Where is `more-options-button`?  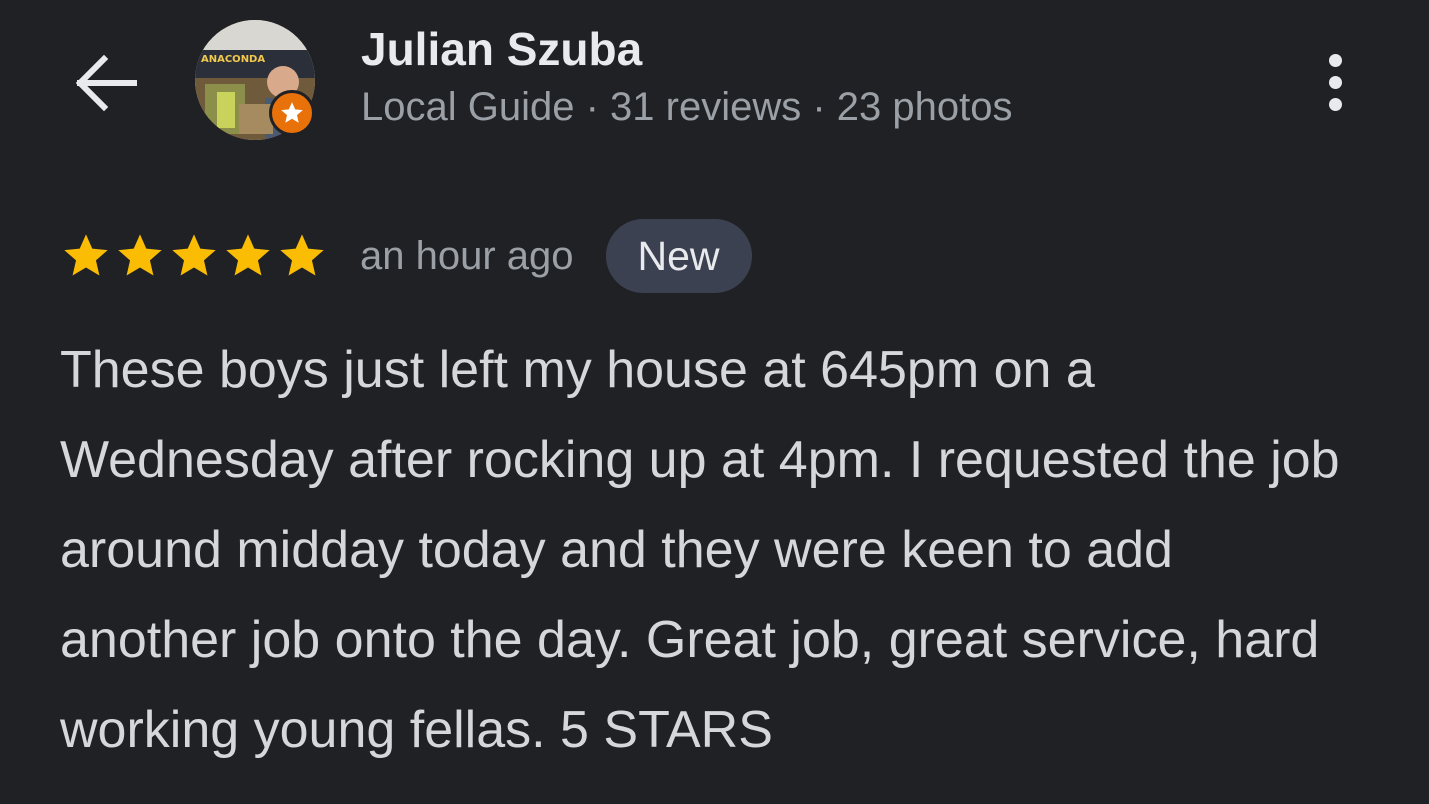
more-options-button is located at coordinates (1335, 82).